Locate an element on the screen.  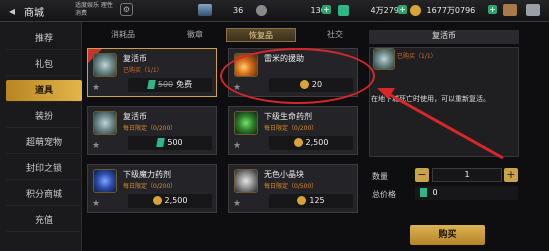
annotation-arrow is located at coordinates (440, 124).